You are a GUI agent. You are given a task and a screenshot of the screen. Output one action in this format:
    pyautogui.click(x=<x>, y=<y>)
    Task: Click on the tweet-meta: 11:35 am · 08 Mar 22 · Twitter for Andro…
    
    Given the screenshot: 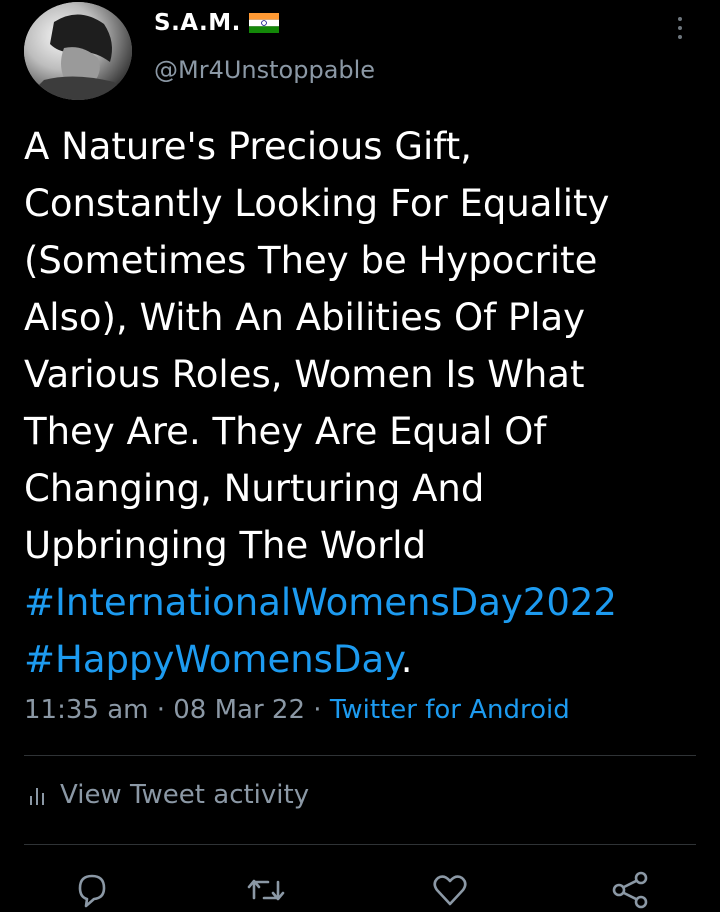 What is the action you would take?
    pyautogui.click(x=297, y=710)
    